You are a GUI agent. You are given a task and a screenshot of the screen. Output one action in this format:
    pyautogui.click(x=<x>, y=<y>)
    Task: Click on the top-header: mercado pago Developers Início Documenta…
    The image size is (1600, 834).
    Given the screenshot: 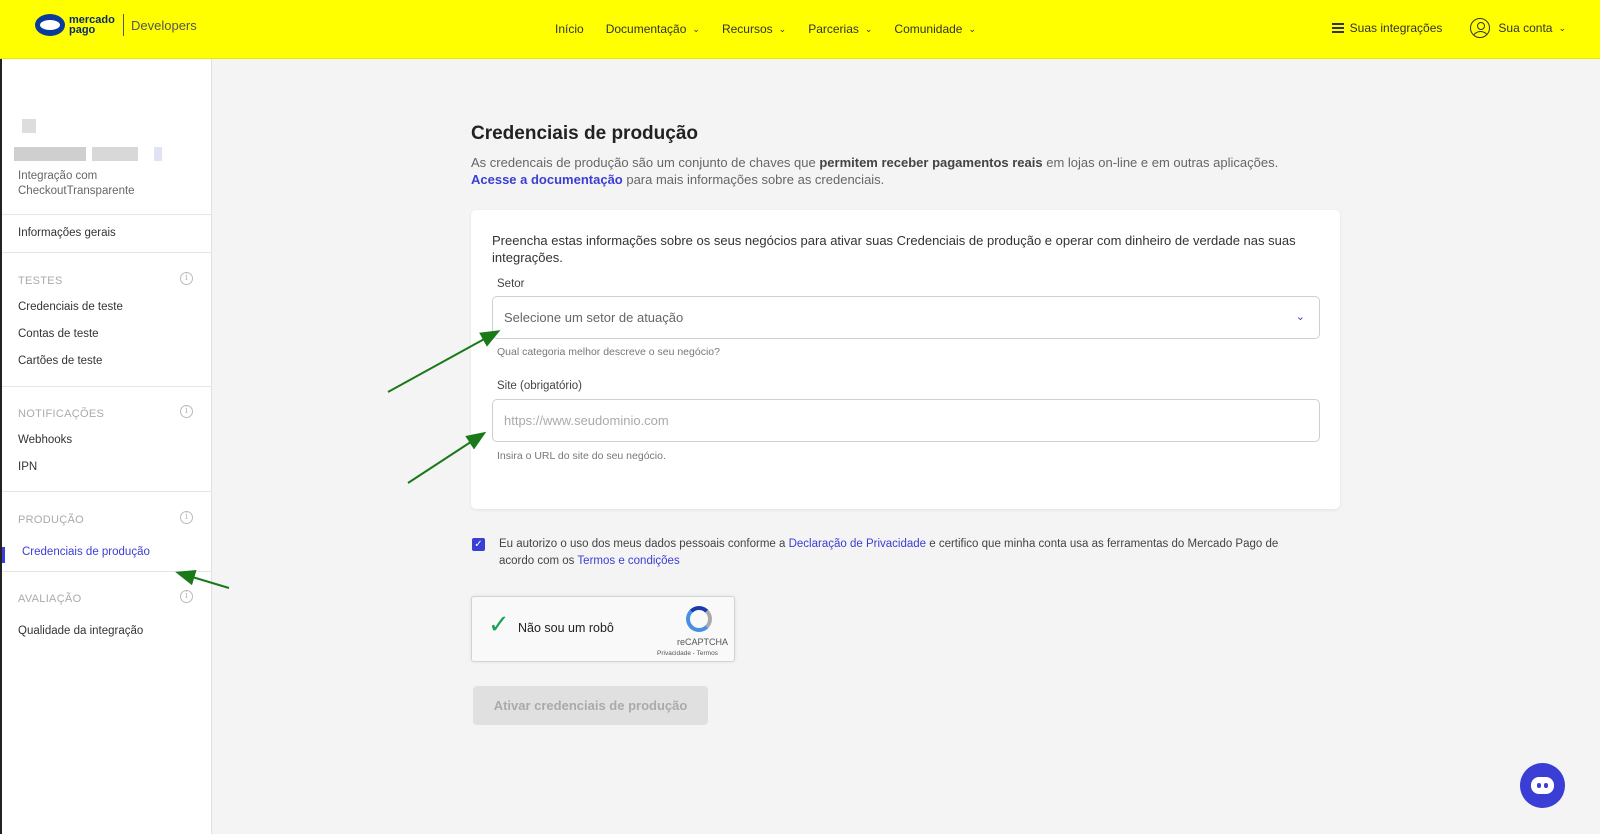 What is the action you would take?
    pyautogui.click(x=800, y=29)
    